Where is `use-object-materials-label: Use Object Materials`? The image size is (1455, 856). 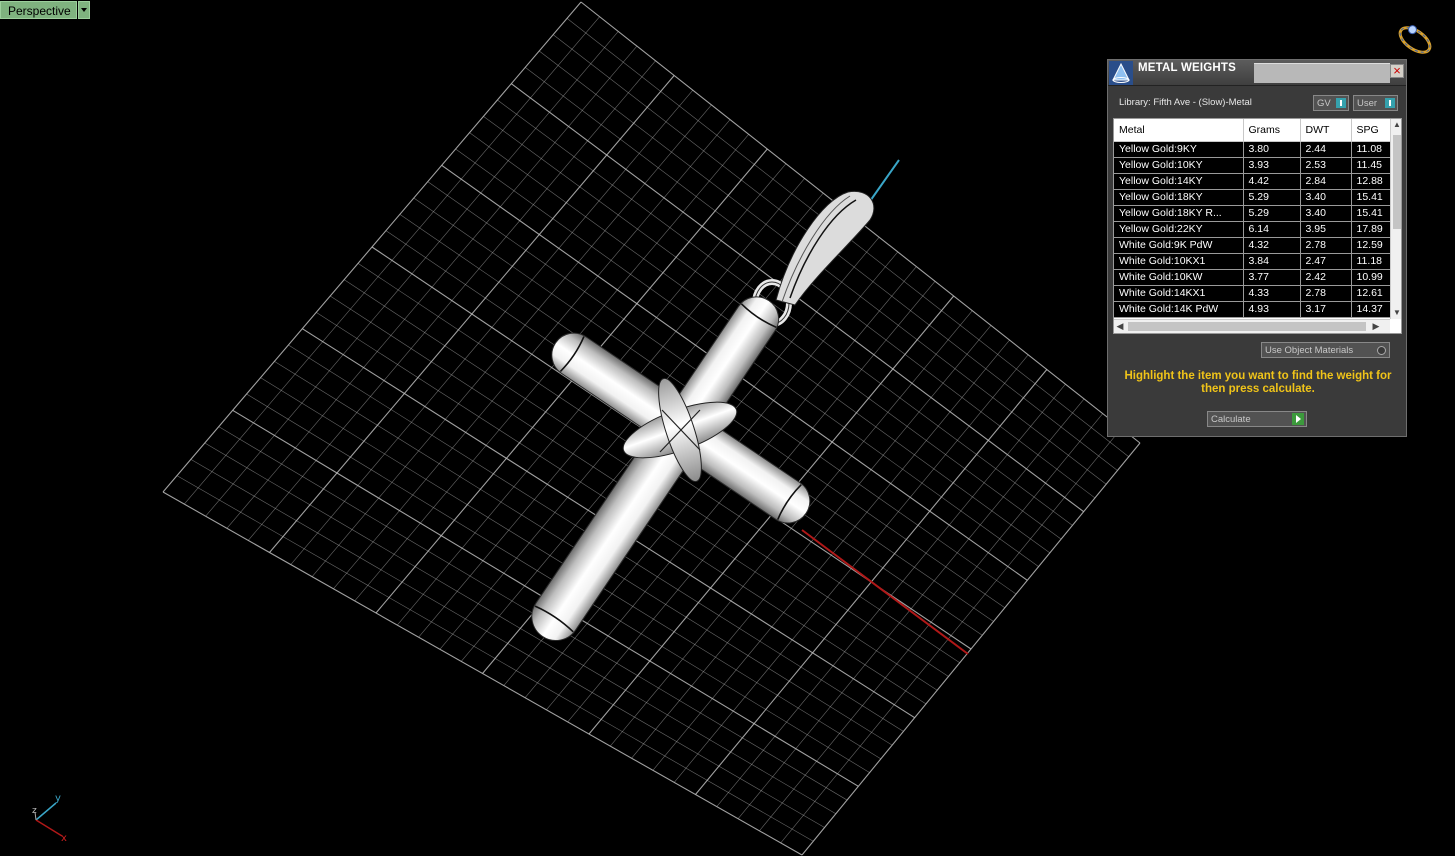
use-object-materials-label: Use Object Materials is located at coordinates (1309, 350).